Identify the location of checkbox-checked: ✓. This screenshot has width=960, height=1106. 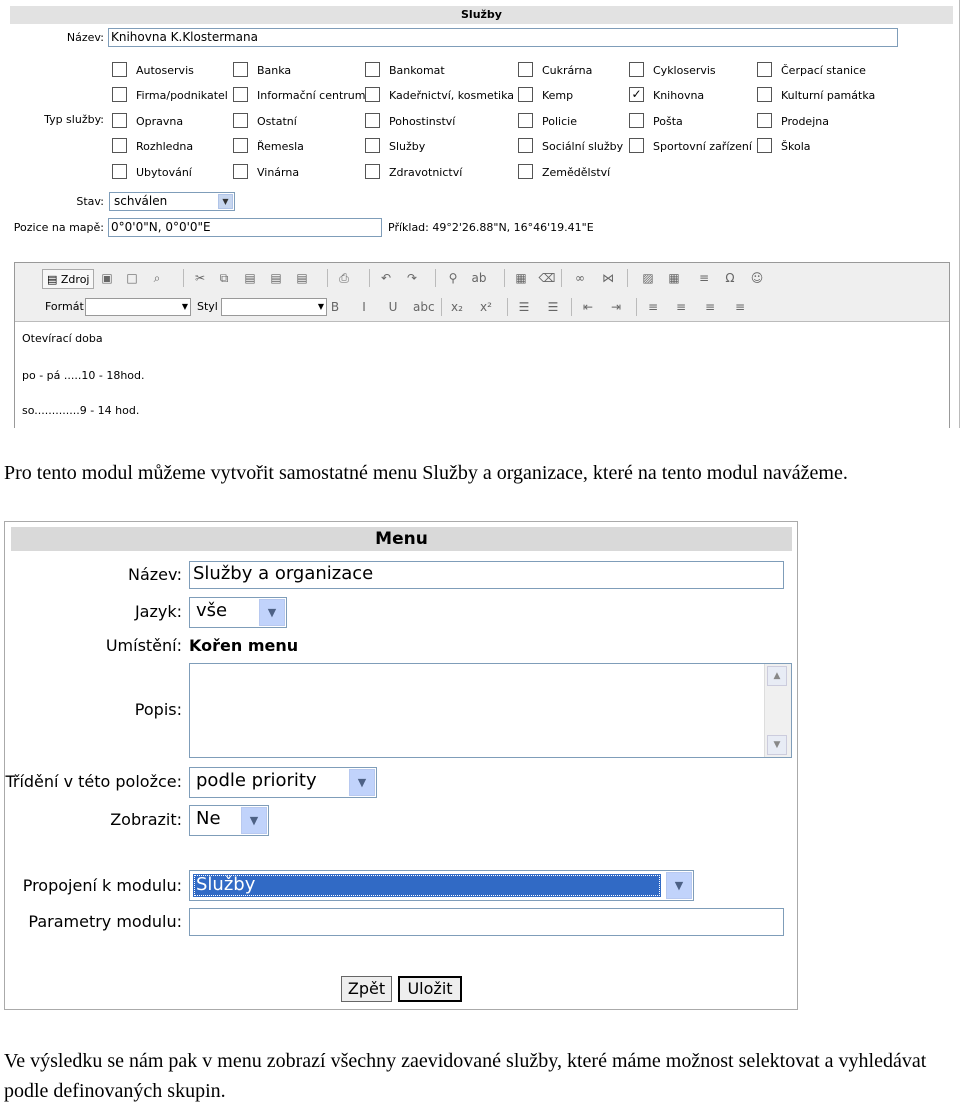
(636, 94).